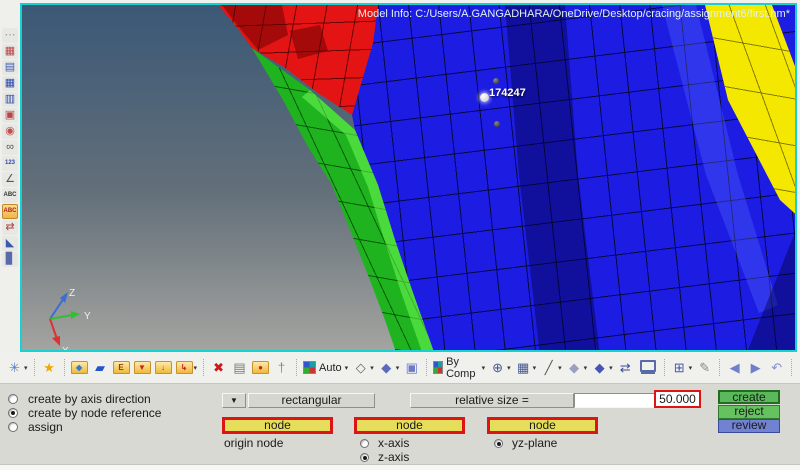  Describe the element at coordinates (87, 316) in the screenshot. I see `triad-y-label: Y` at that location.